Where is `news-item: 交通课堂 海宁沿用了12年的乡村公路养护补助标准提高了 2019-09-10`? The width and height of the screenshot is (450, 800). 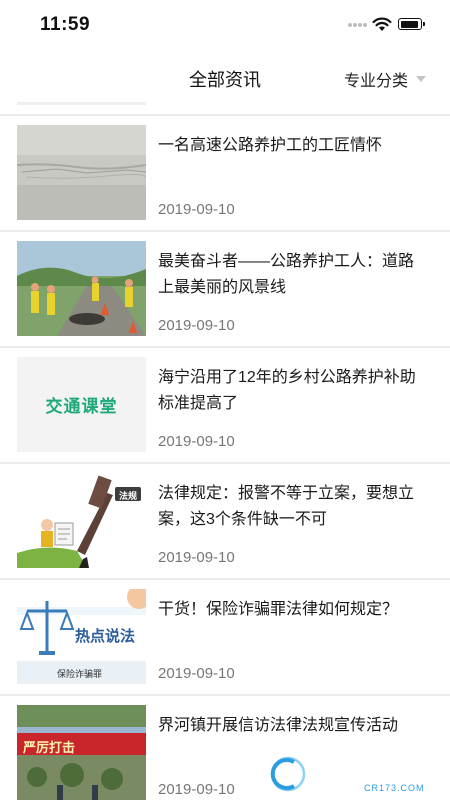 news-item: 交通课堂 海宁沿用了12年的乡村公路养护补助标准提高了 2019-09-10 is located at coordinates (225, 406).